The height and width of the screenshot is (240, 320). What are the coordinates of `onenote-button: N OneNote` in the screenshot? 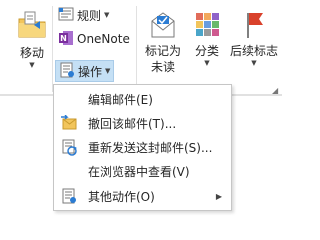 It's located at (94, 39).